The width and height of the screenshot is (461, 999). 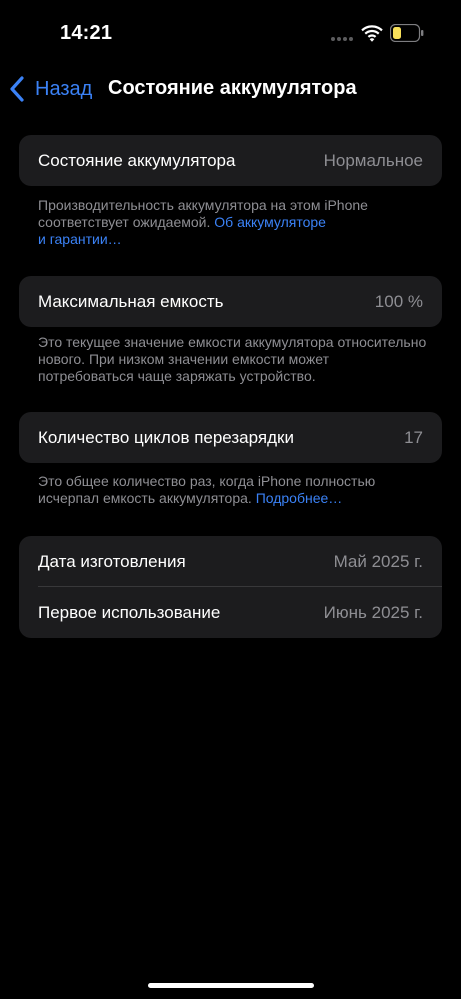 I want to click on home-indicator, so click(x=231, y=985).